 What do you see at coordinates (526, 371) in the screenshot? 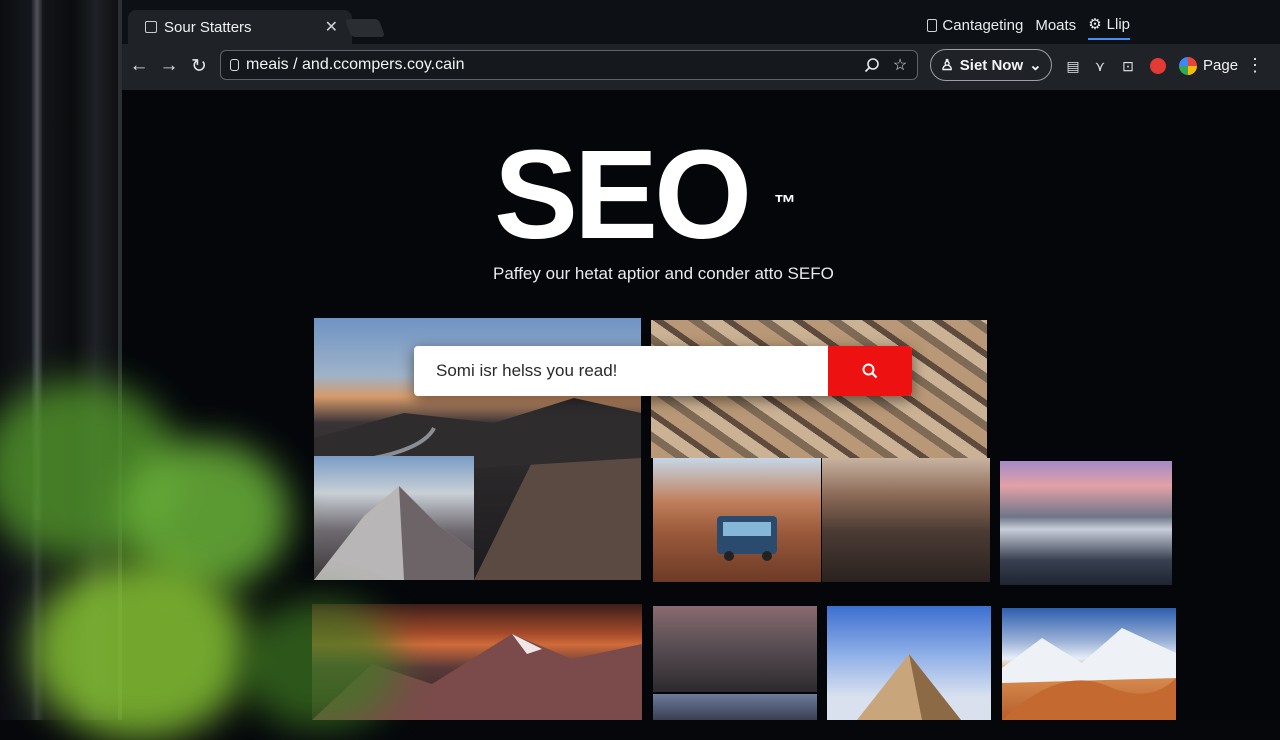
I see `search-input: Somi isr helss you read!` at bounding box center [526, 371].